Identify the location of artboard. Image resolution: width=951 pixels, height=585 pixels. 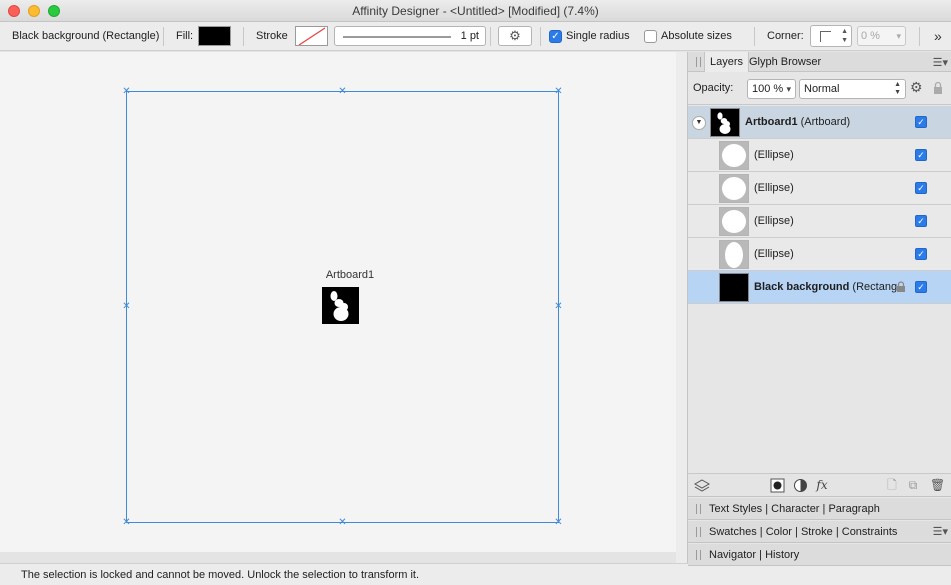
(340, 305).